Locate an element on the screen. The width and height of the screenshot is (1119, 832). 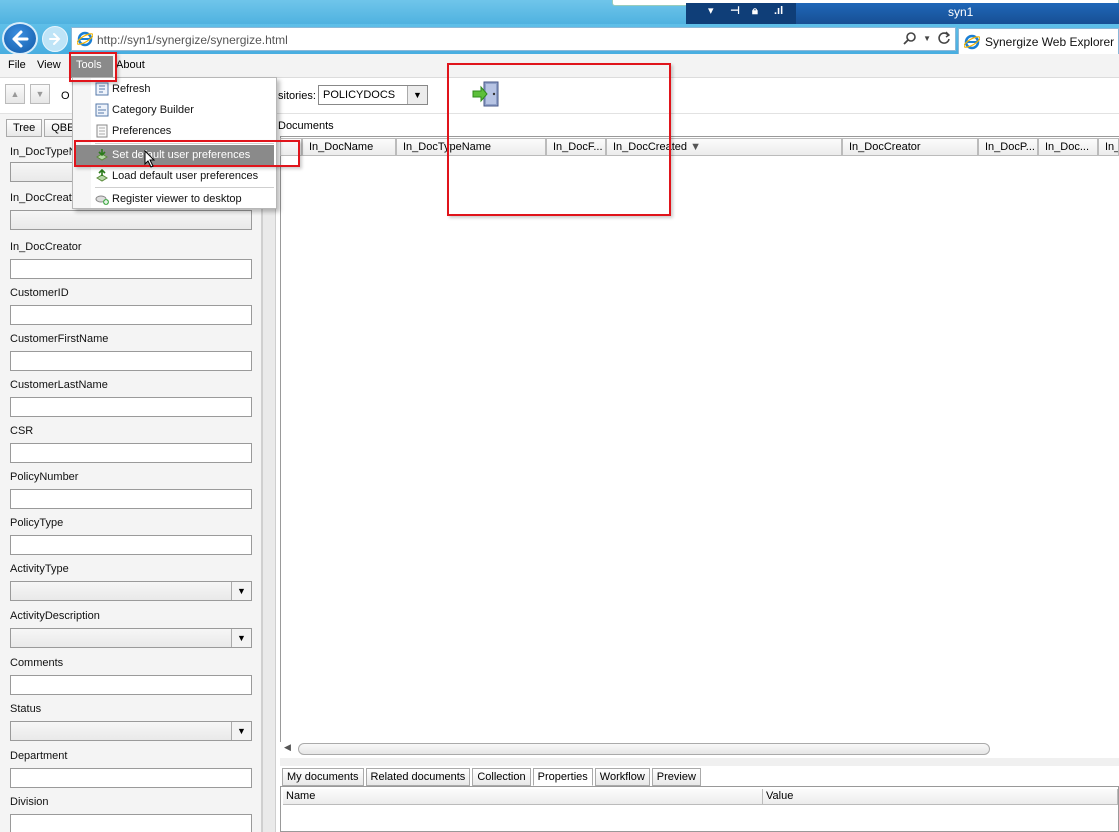
field-label: ActivityType is located at coordinates (39, 569).